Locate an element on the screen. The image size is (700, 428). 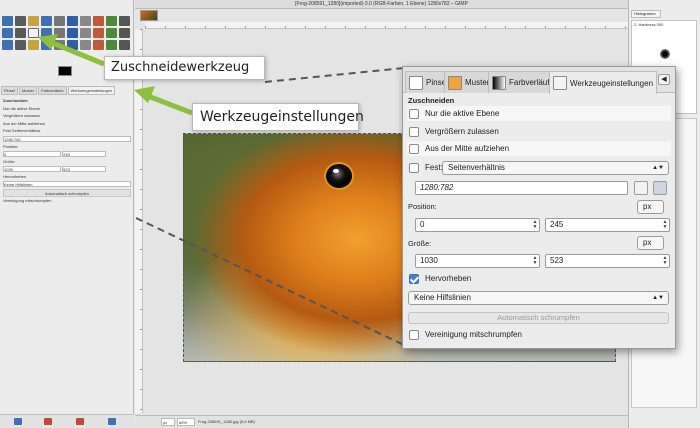
expand-center-row: Aus der Mitte aufziehen is located at coordinates (539, 148).